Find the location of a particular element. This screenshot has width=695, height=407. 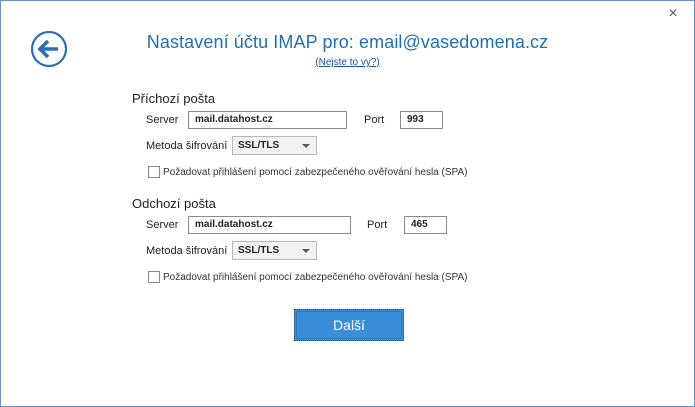

outgoing-encryption-select: SSL/TLS is located at coordinates (274, 250).